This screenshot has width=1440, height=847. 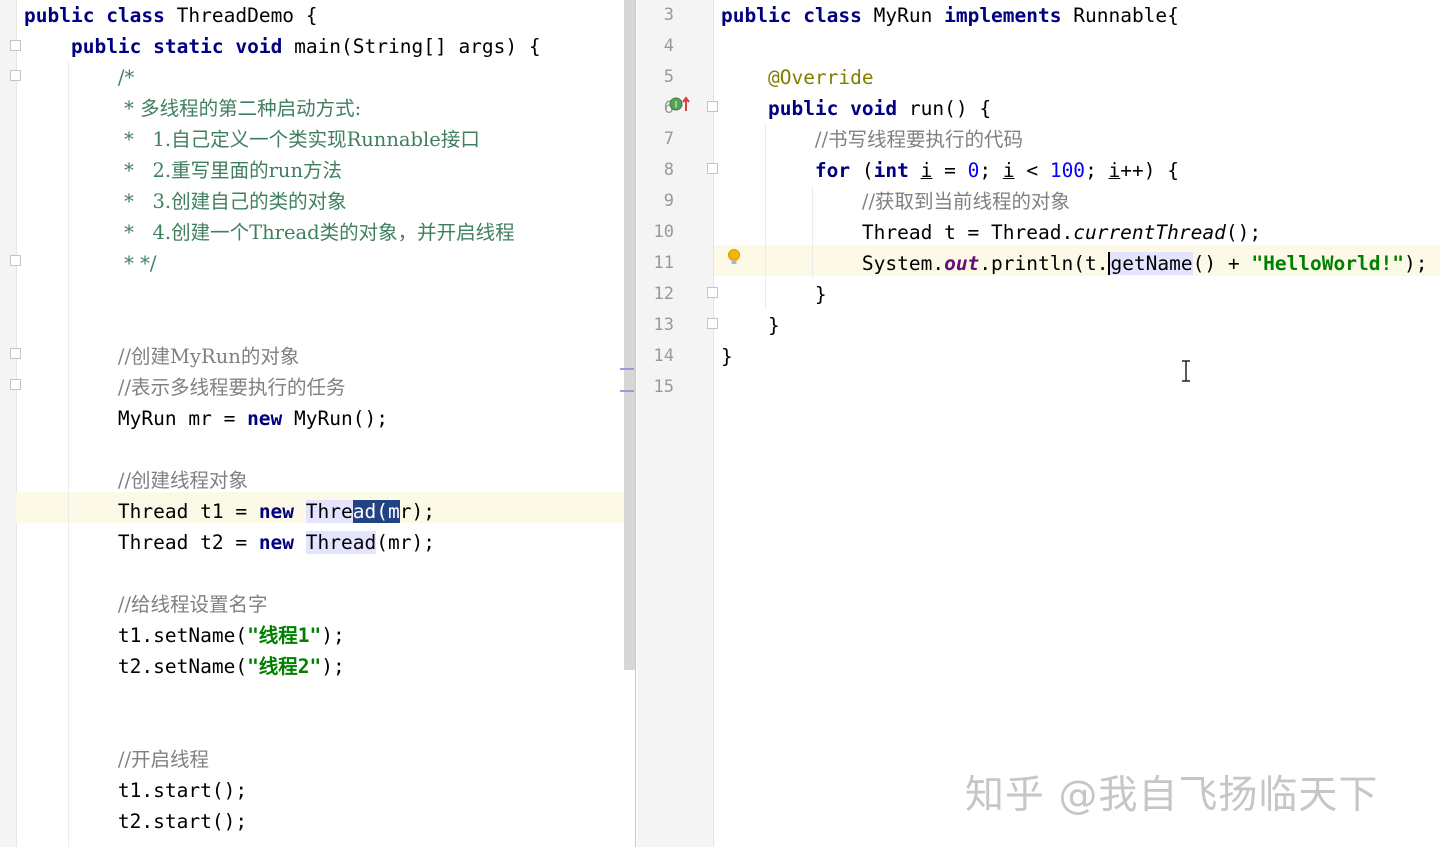 I want to click on keyword: implements, so click(x=1003, y=15).